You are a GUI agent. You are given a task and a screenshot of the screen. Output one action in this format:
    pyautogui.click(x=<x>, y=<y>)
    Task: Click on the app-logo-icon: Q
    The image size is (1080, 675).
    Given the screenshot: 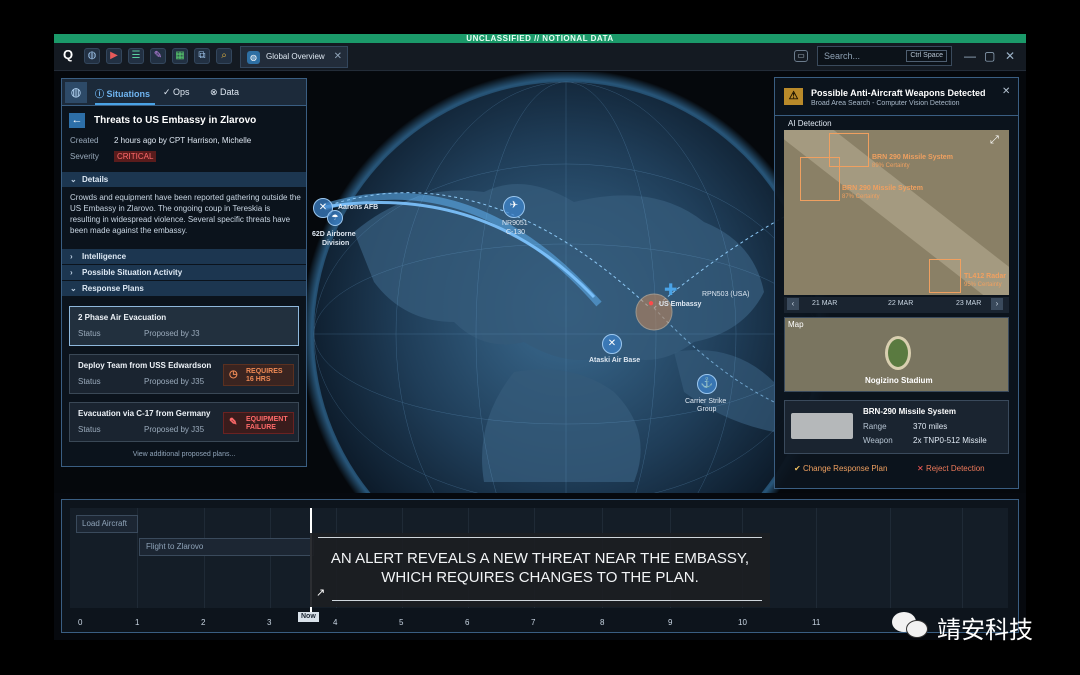 What is the action you would take?
    pyautogui.click(x=68, y=56)
    